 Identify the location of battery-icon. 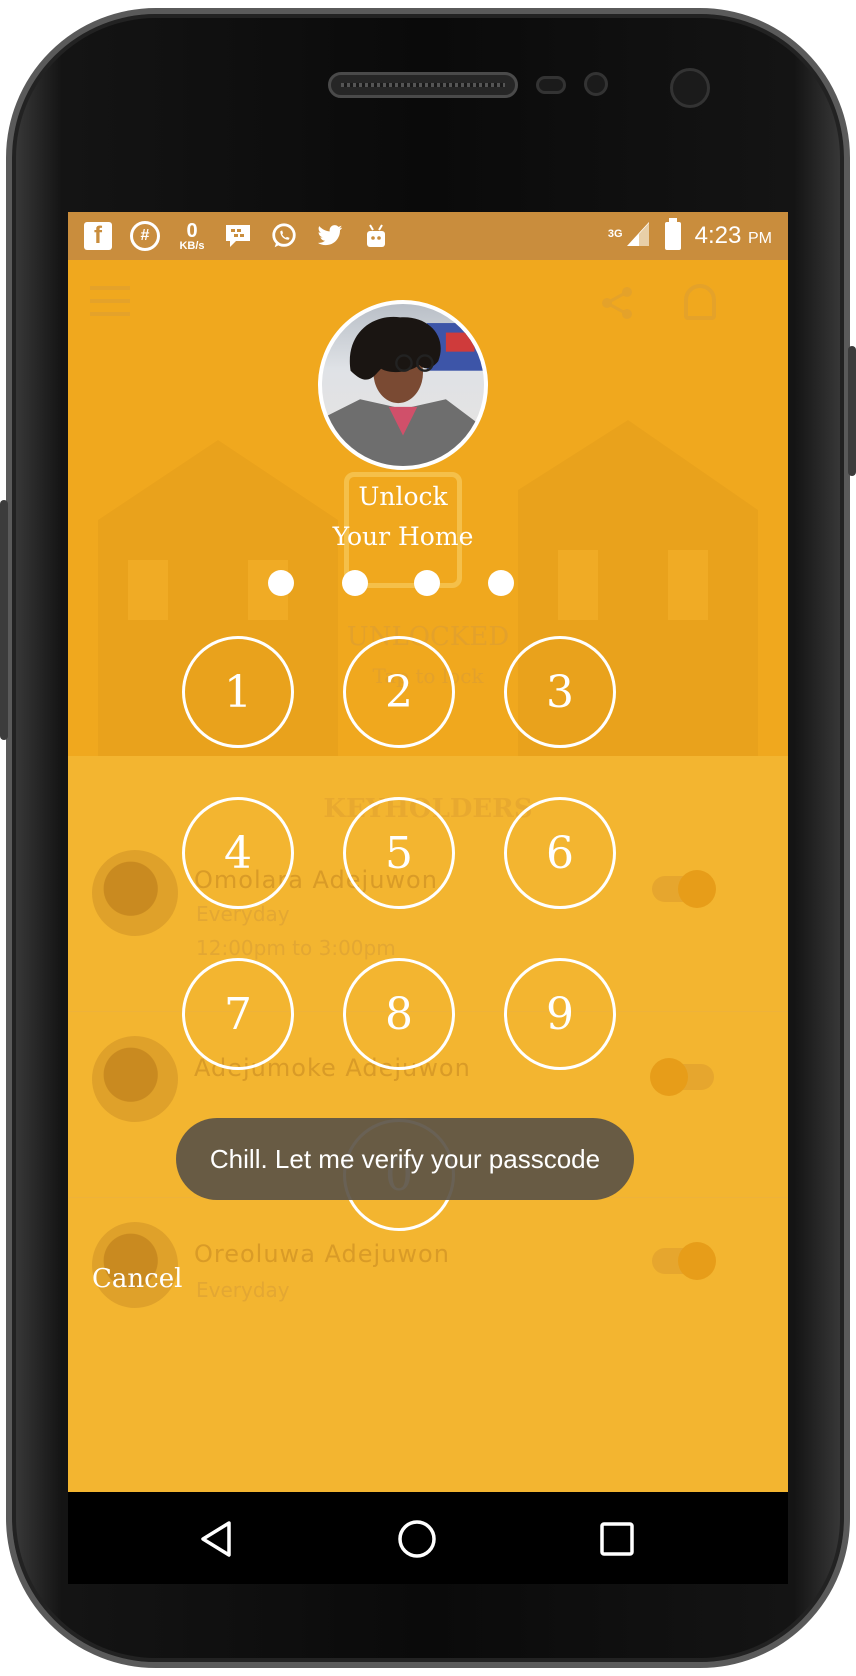
(672, 234).